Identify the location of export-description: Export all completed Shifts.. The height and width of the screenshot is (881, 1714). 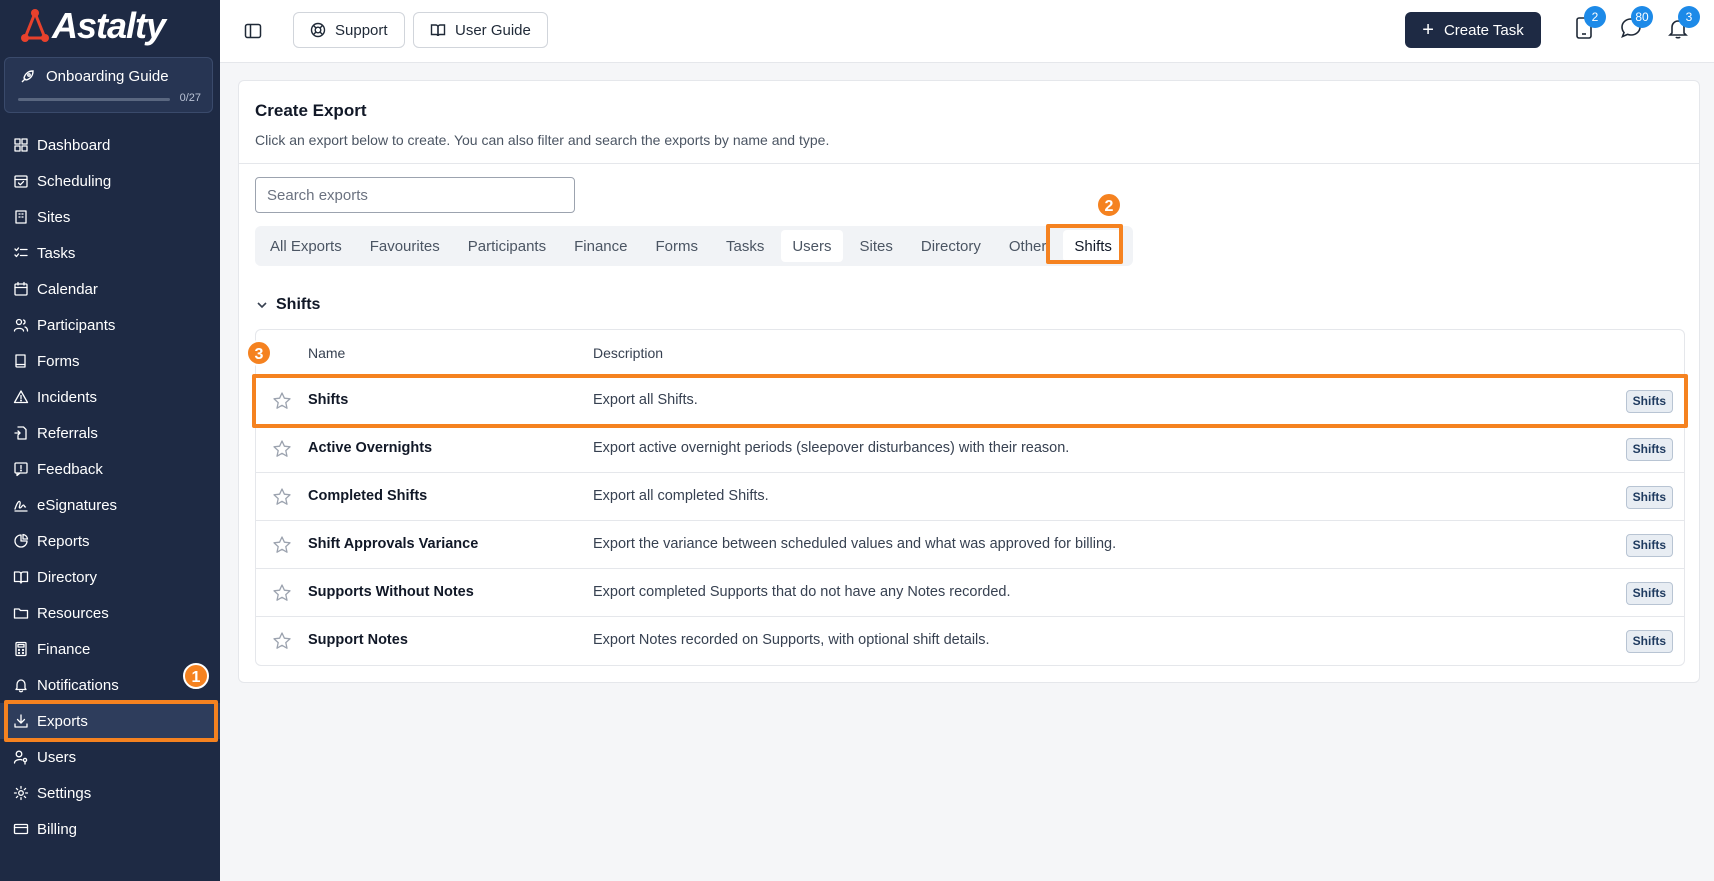
(681, 496).